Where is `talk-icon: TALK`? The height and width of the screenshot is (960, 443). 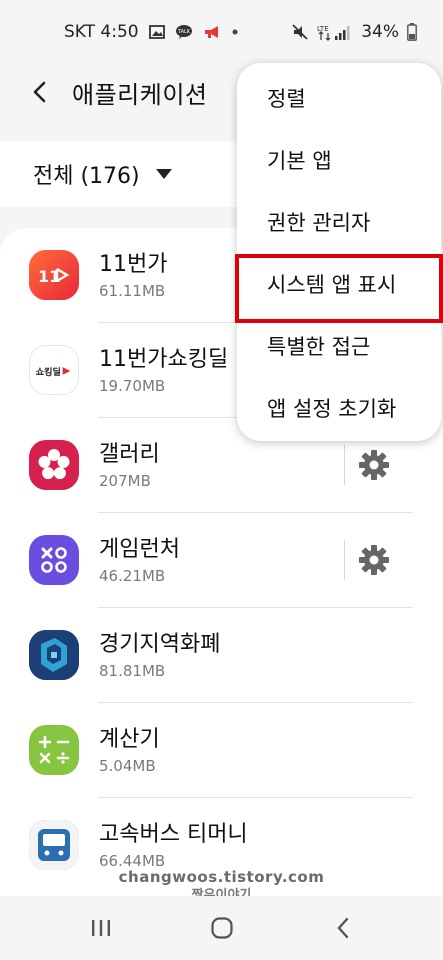 talk-icon: TALK is located at coordinates (184, 32).